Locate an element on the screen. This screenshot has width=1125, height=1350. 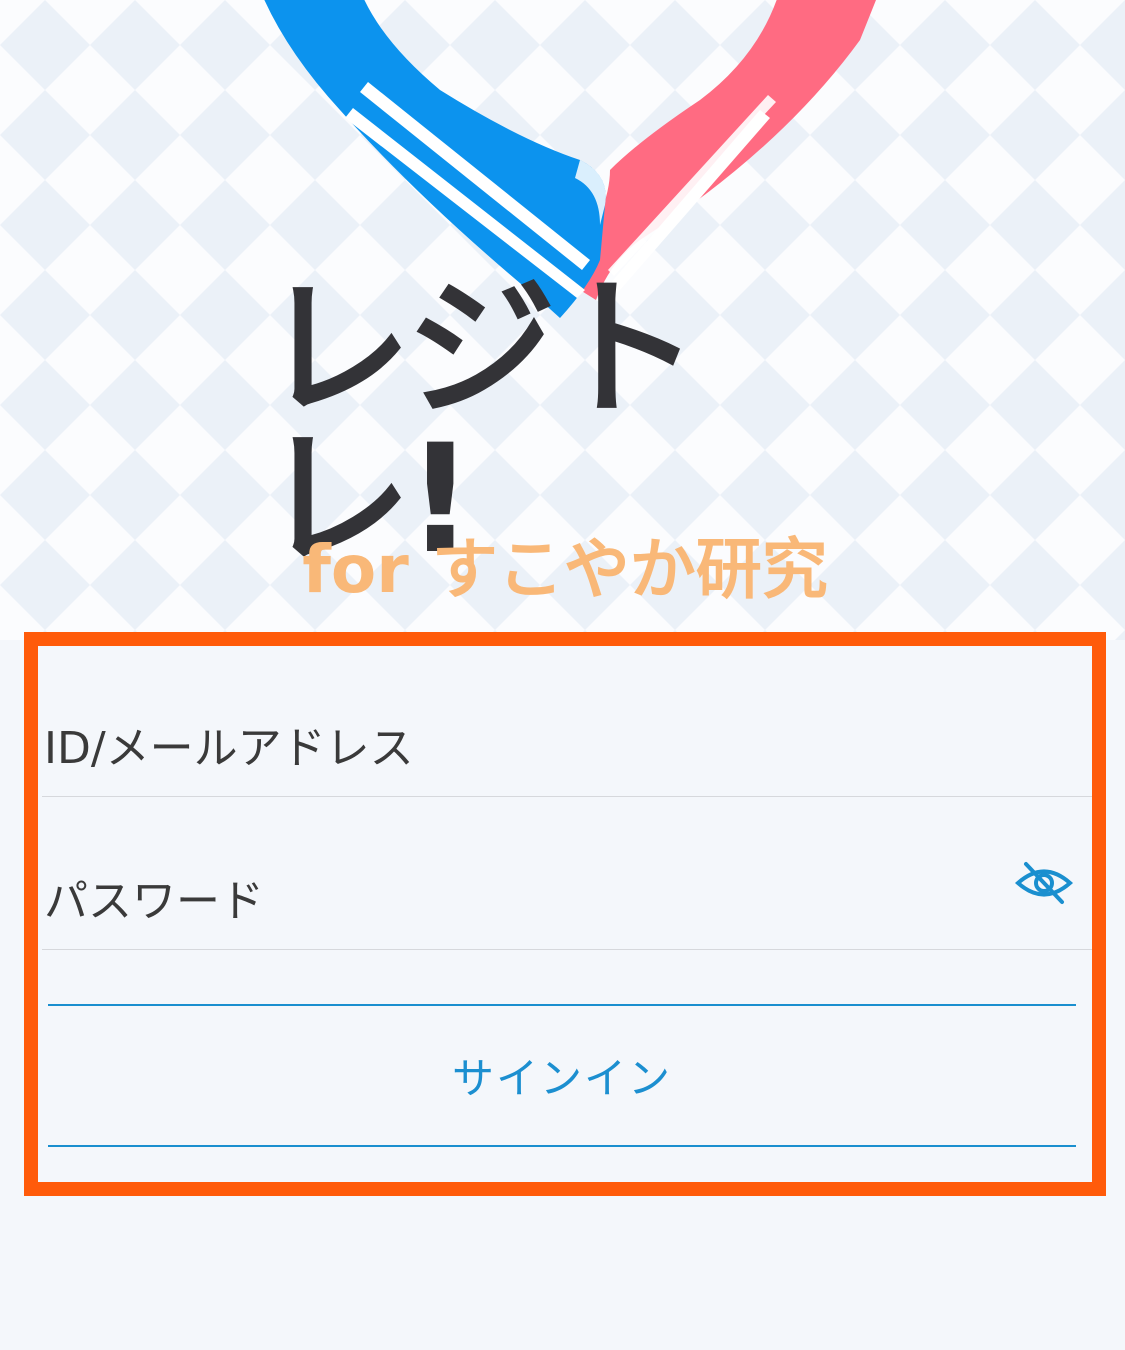
eye-off-icon is located at coordinates (1044, 883).